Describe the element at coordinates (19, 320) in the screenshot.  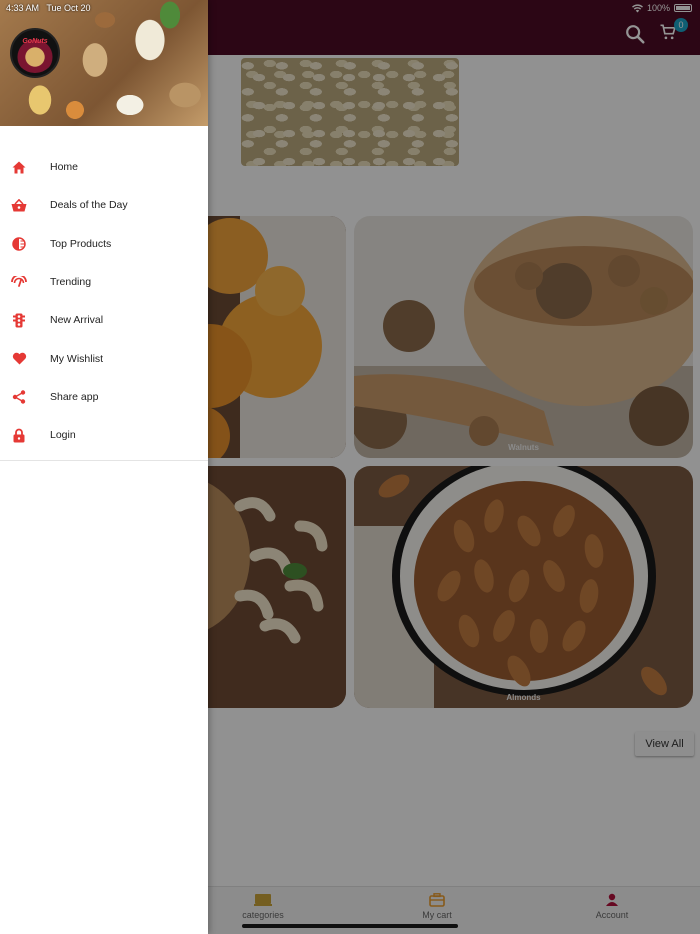
I see `traffic-light-icon` at that location.